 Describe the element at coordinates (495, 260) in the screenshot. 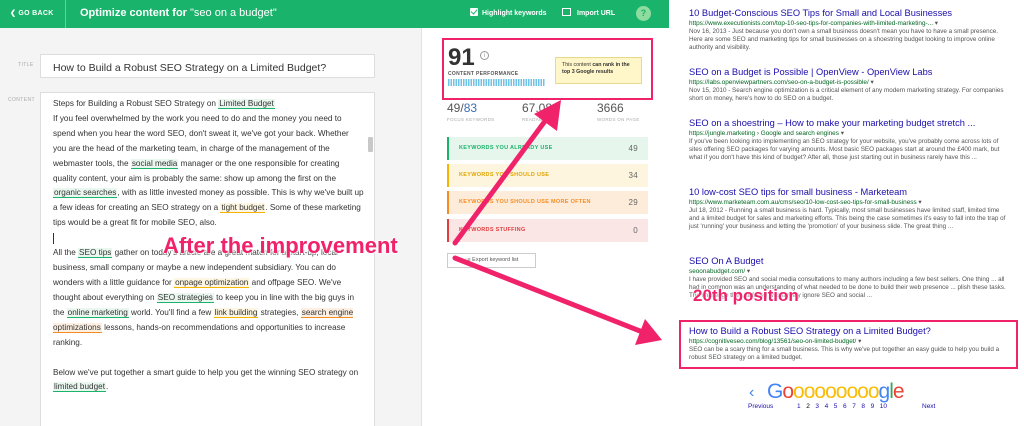

I see `export-label: Export keyword list` at that location.